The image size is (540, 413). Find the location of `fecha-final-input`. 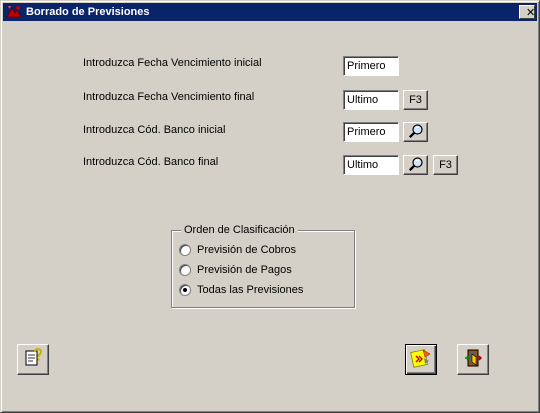

fecha-final-input is located at coordinates (371, 100).